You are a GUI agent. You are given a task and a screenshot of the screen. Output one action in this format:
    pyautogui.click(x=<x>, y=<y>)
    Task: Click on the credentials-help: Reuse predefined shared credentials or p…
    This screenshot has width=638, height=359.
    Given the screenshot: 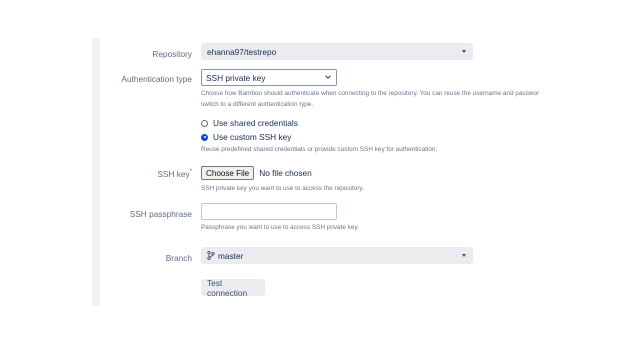 What is the action you would take?
    pyautogui.click(x=319, y=149)
    